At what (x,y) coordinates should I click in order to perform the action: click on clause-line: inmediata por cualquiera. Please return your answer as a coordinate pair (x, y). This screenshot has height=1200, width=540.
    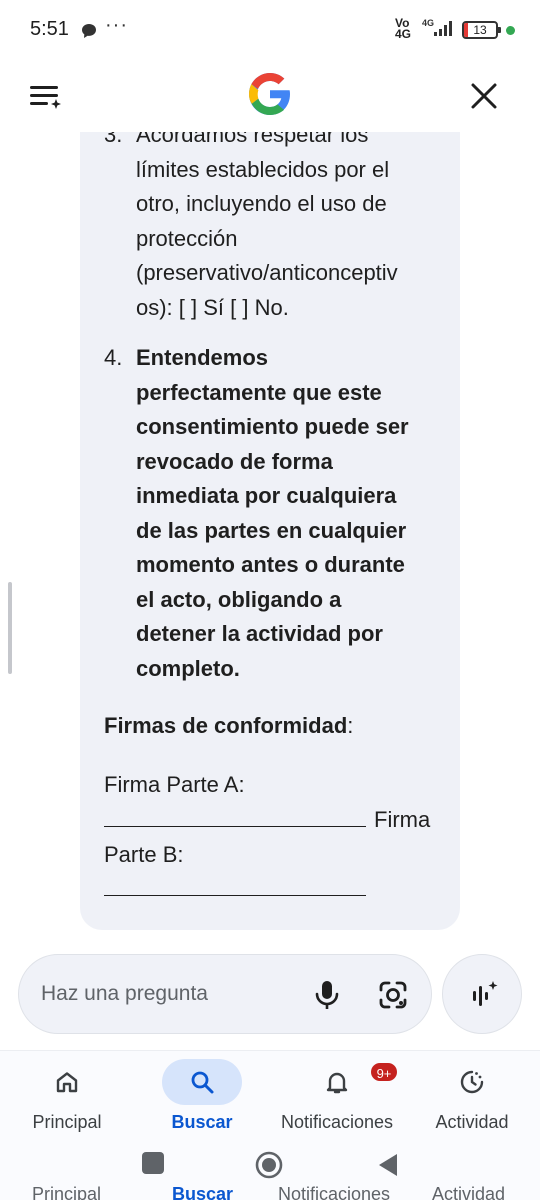
    Looking at the image, I should click on (266, 495).